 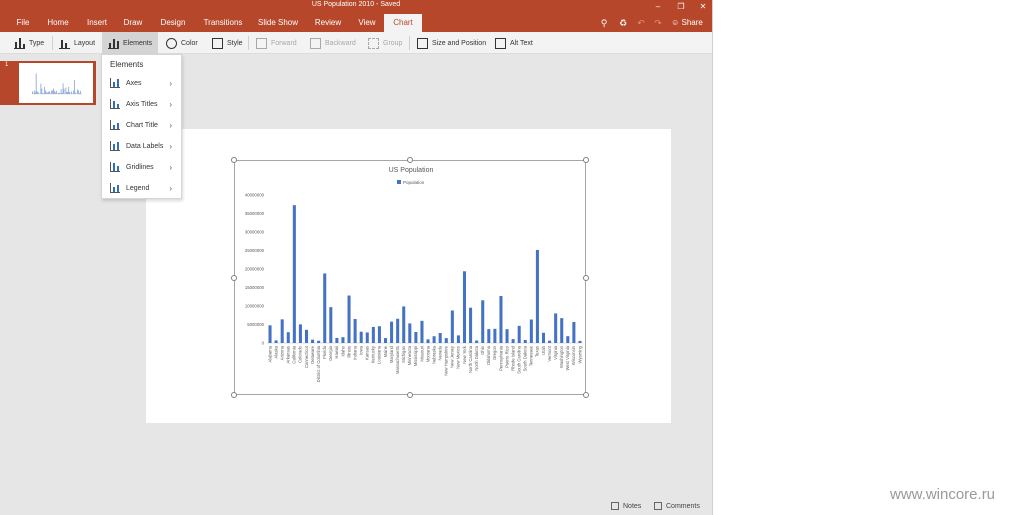 What do you see at coordinates (703, 6) in the screenshot?
I see `close-icon: ✕` at bounding box center [703, 6].